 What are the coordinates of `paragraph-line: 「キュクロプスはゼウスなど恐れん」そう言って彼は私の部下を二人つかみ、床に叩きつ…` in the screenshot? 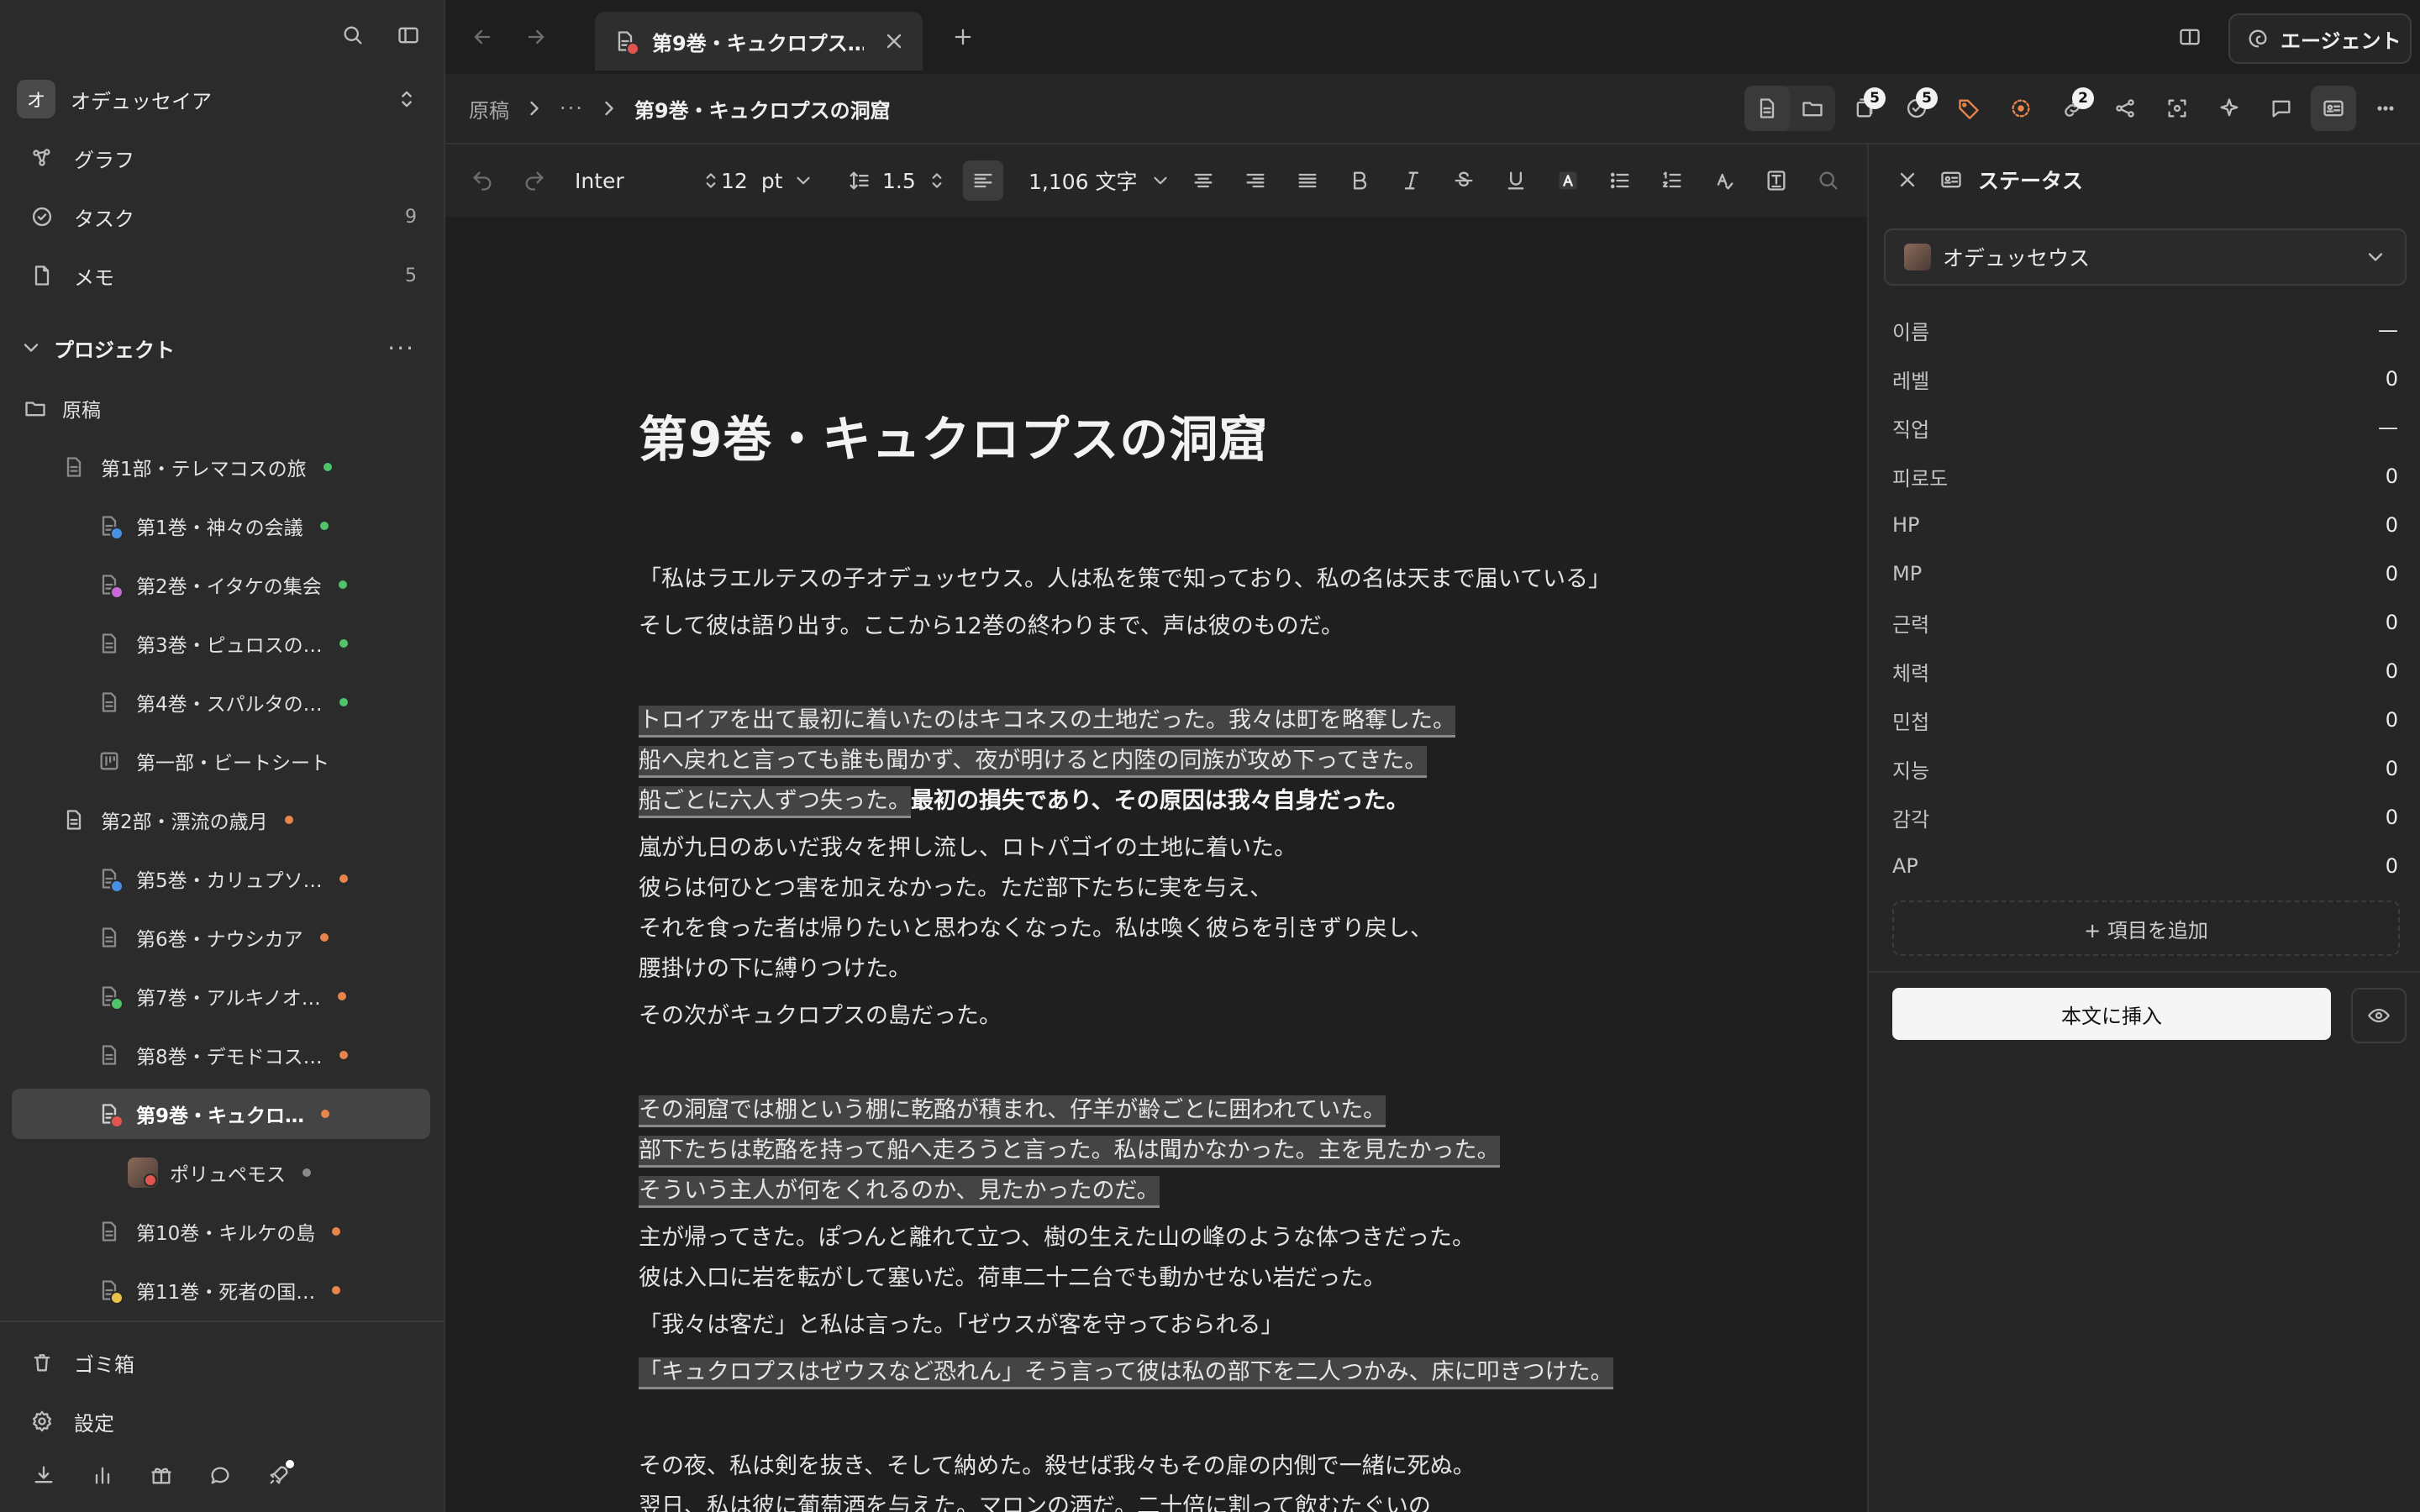 It's located at (1126, 1372).